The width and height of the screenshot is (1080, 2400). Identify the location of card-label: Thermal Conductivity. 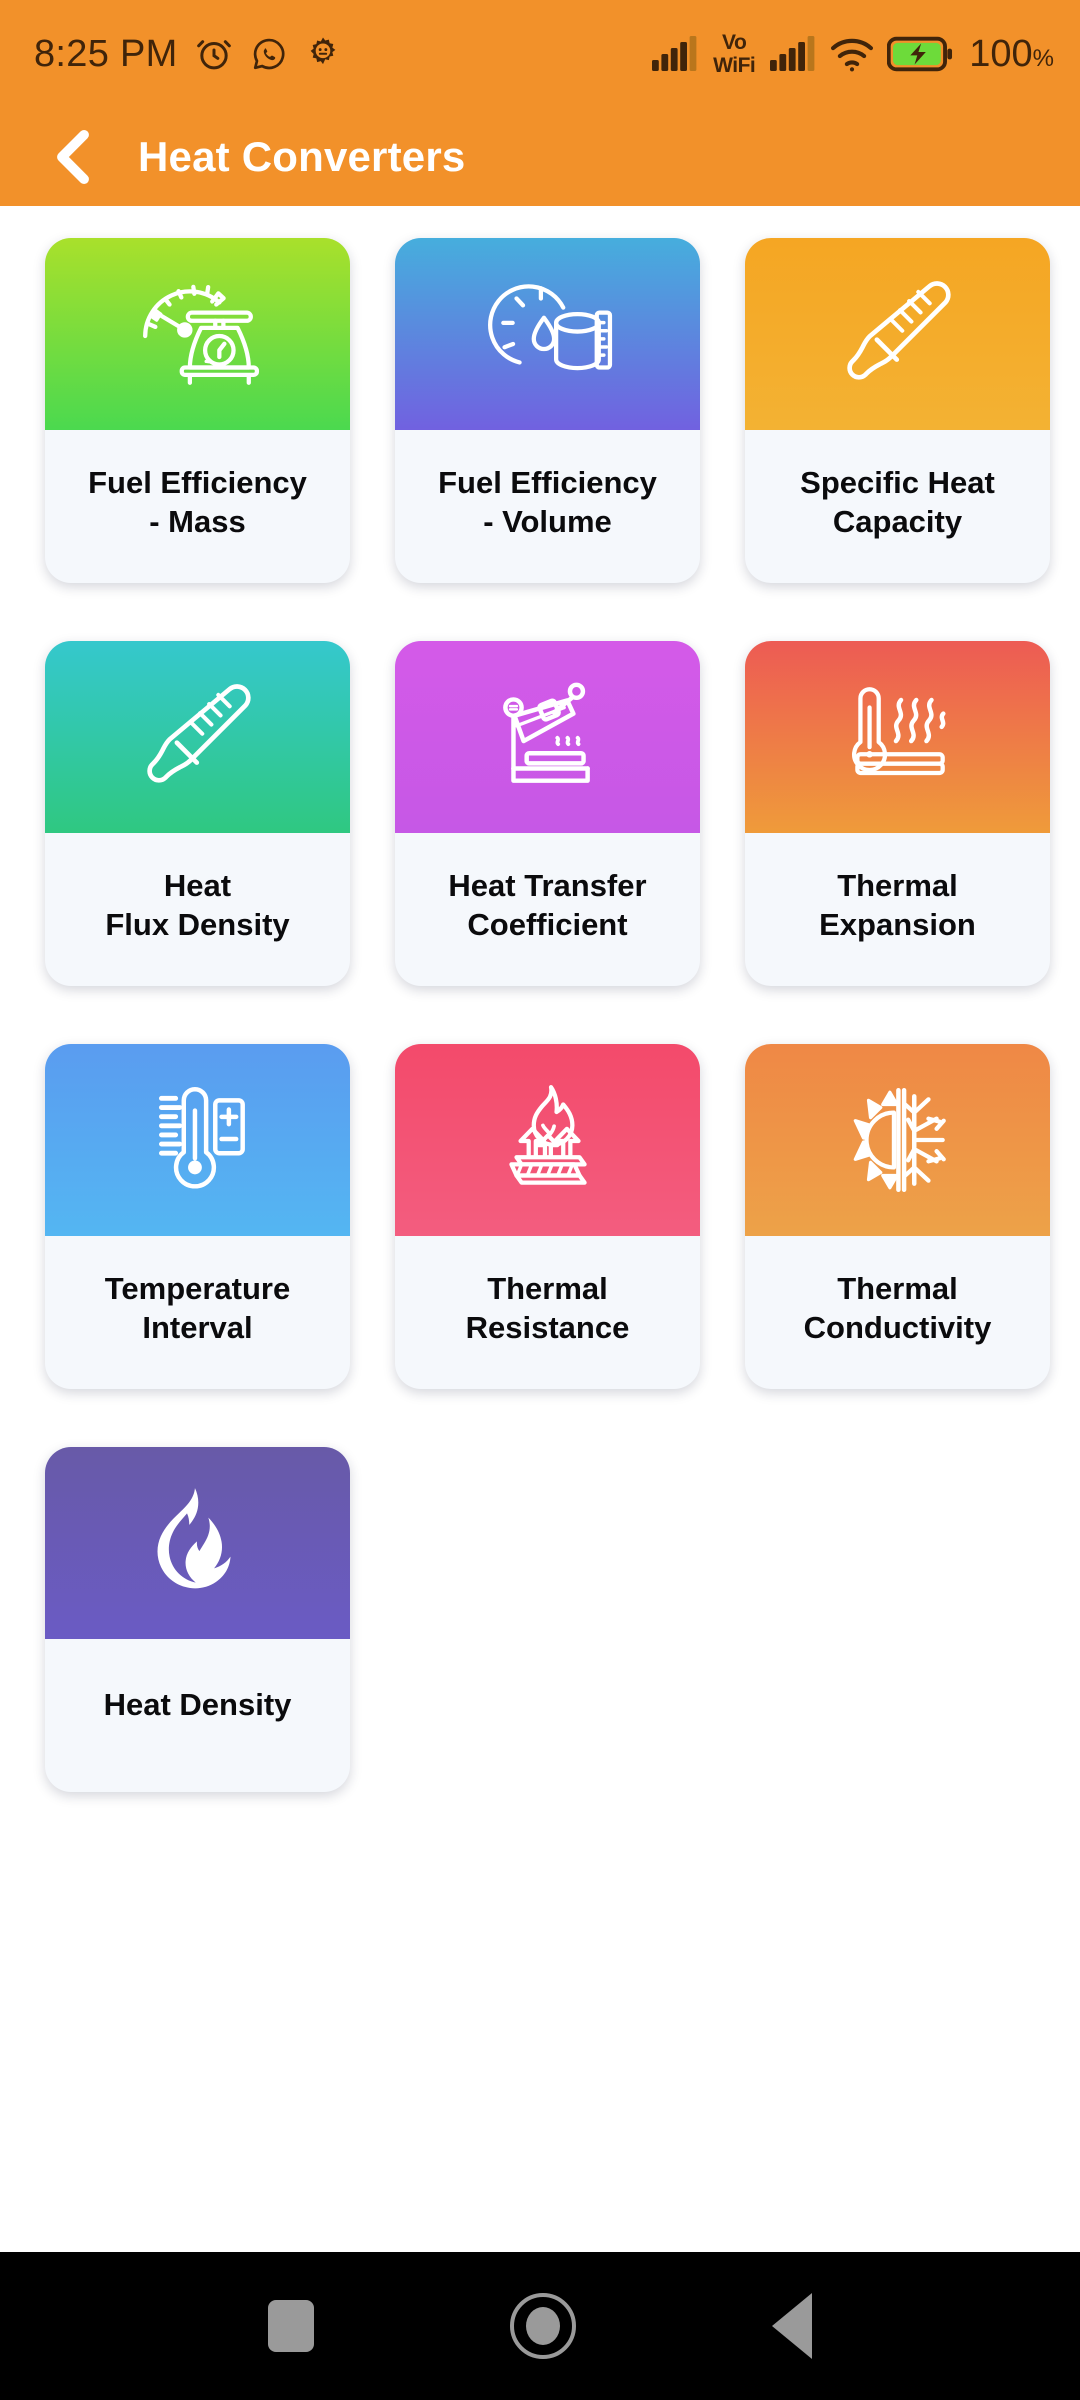
(897, 1307).